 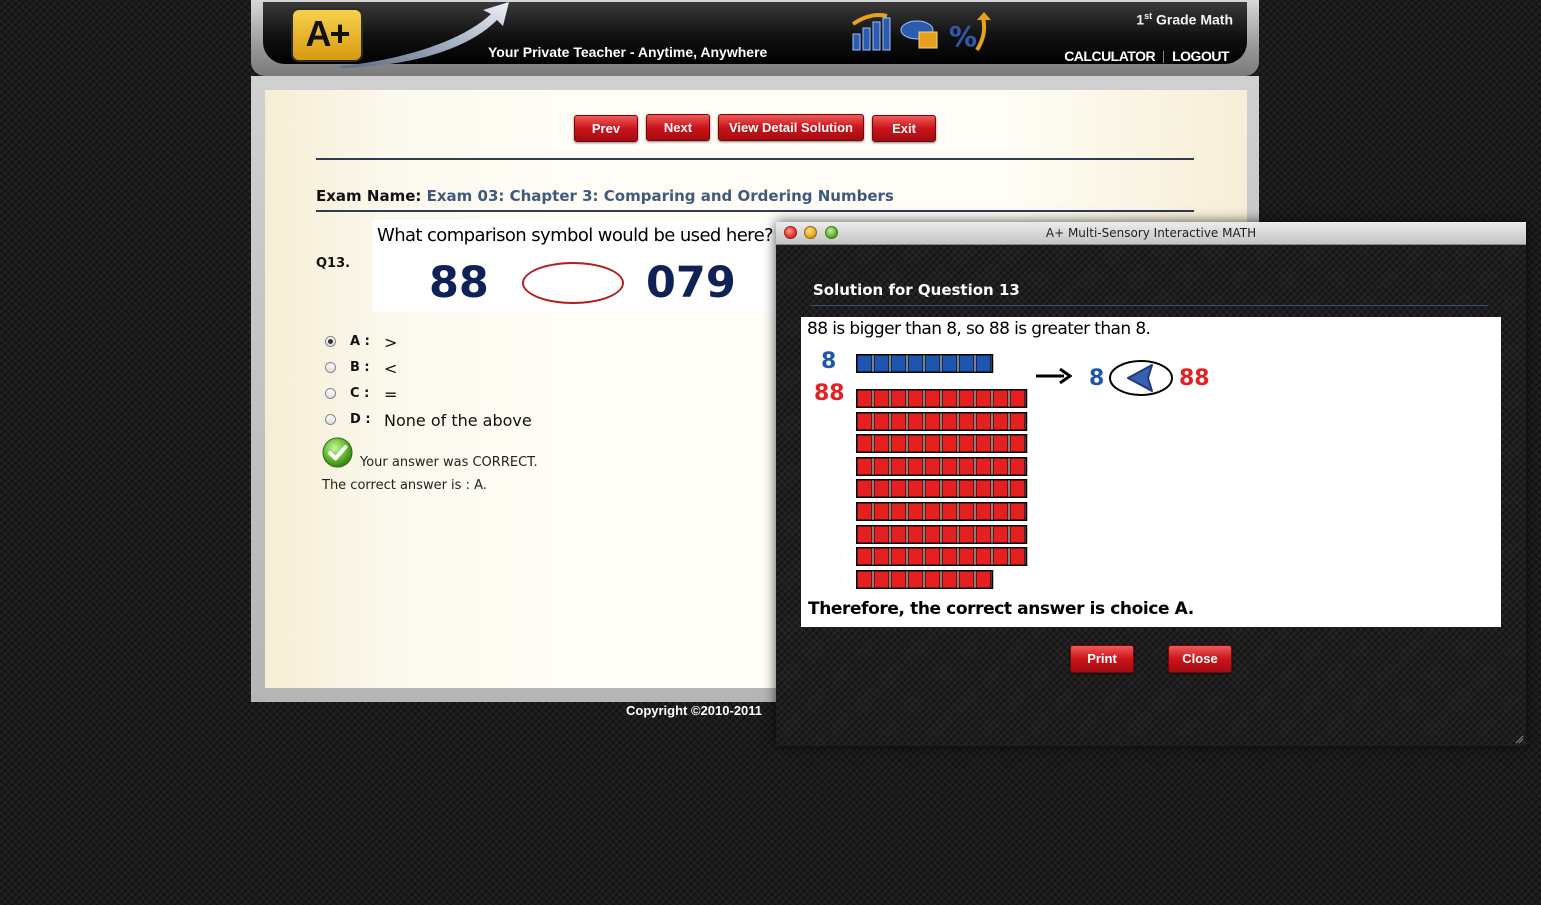 What do you see at coordinates (1194, 378) in the screenshot?
I see `compare-right-number: 88` at bounding box center [1194, 378].